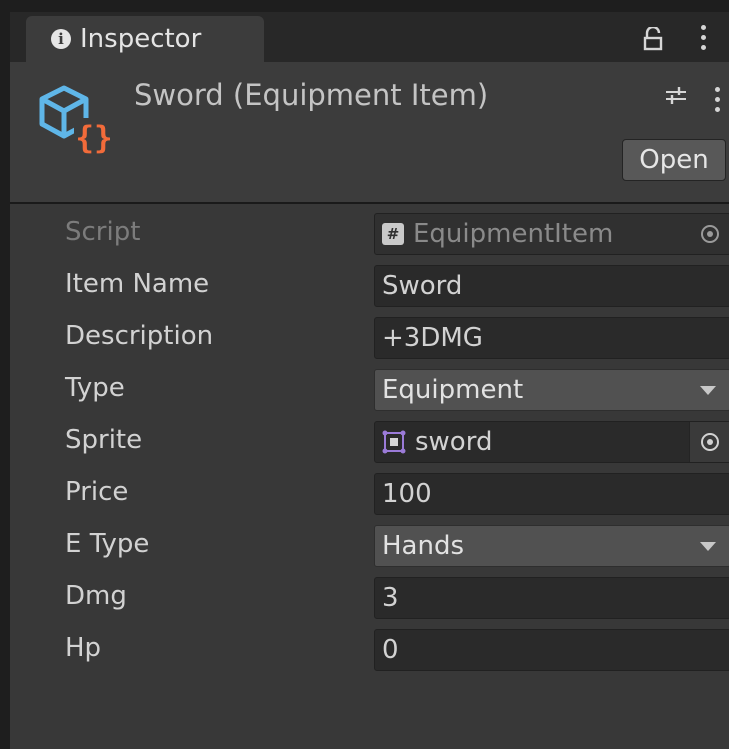 The height and width of the screenshot is (749, 729). I want to click on scriptable-object-icon: {}, so click(76, 120).